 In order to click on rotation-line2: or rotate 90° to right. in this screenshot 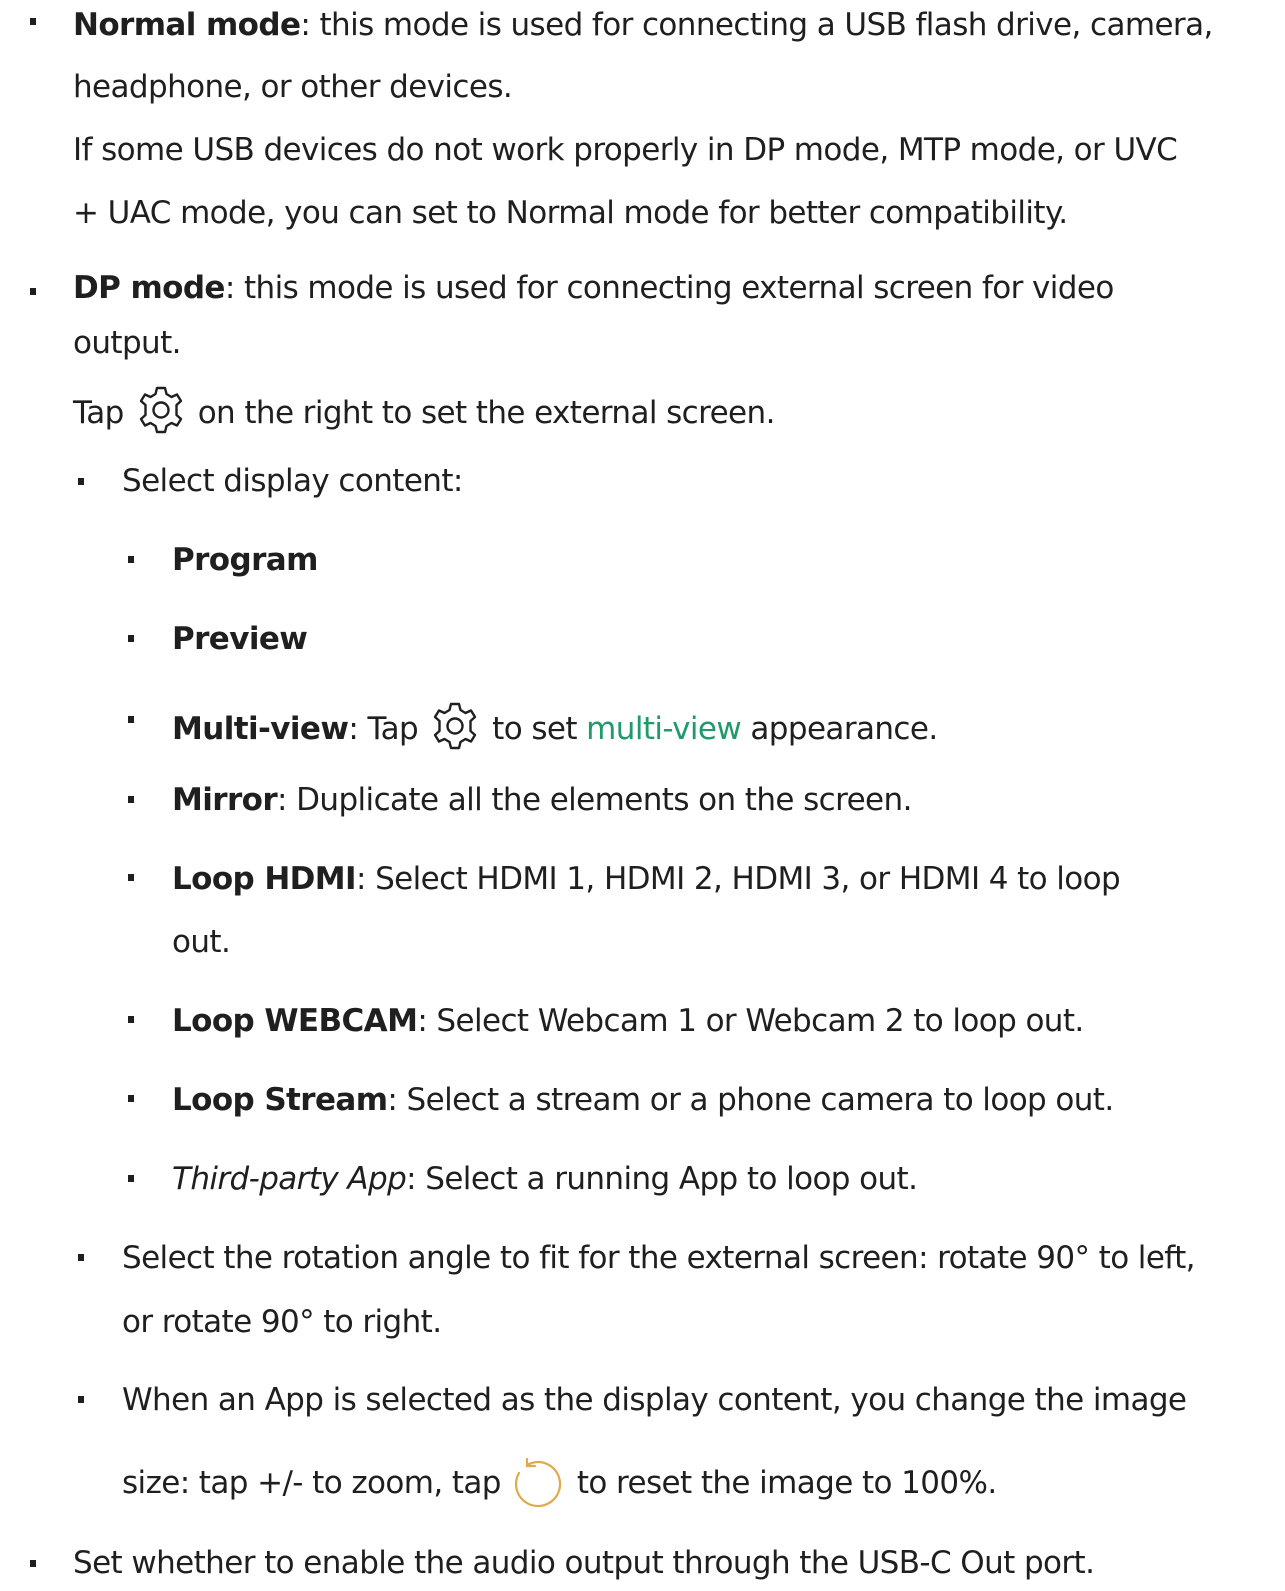, I will do `click(282, 1322)`.